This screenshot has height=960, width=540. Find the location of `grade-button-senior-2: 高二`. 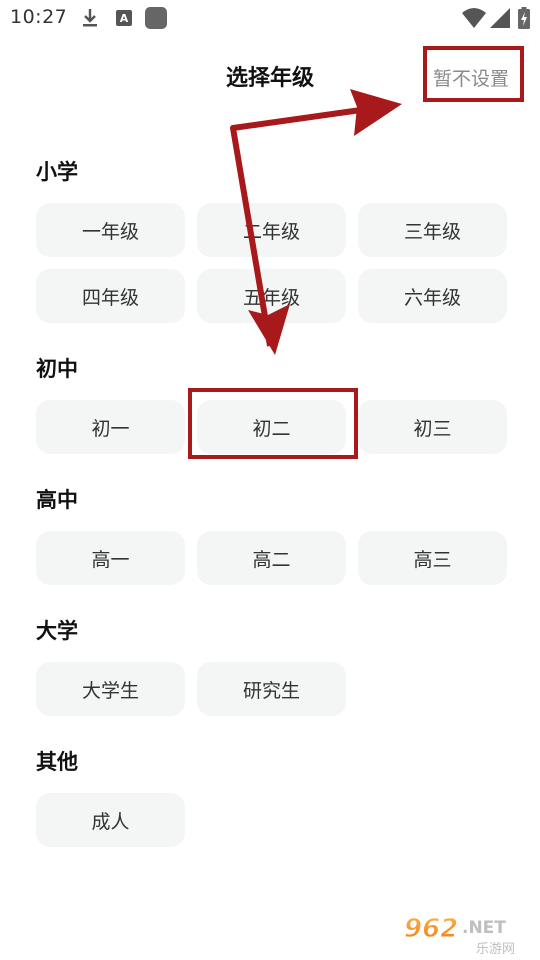

grade-button-senior-2: 高二 is located at coordinates (271, 558).